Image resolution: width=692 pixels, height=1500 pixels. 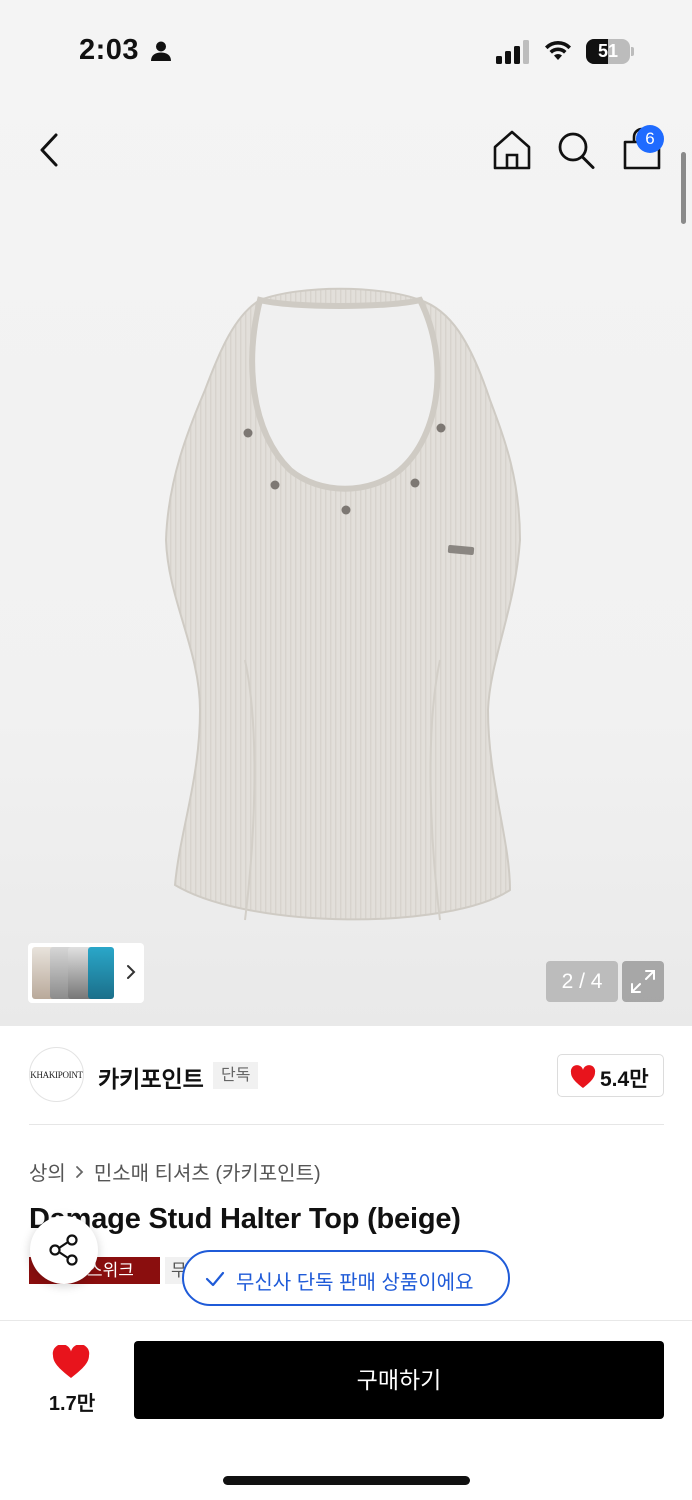 I want to click on breadcrumb-item: 민소매 티셔츠 (카키포인트), so click(x=207, y=1171).